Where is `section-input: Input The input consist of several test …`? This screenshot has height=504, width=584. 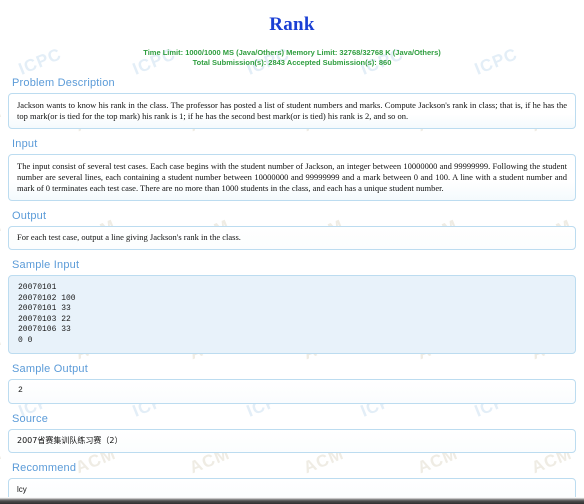
section-input: Input The input consist of several test … is located at coordinates (292, 165).